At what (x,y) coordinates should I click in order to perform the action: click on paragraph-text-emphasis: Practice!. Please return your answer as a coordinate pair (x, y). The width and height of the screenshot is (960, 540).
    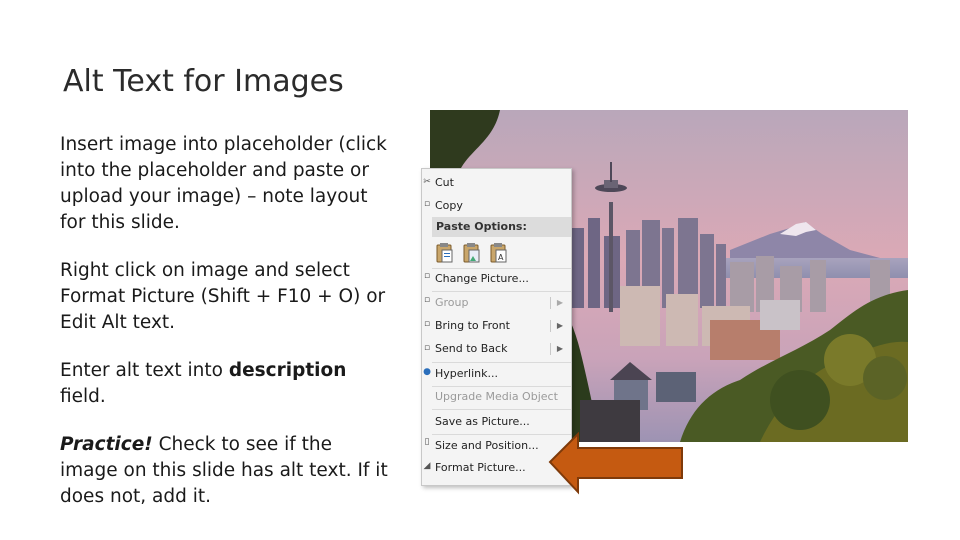
    Looking at the image, I should click on (106, 444).